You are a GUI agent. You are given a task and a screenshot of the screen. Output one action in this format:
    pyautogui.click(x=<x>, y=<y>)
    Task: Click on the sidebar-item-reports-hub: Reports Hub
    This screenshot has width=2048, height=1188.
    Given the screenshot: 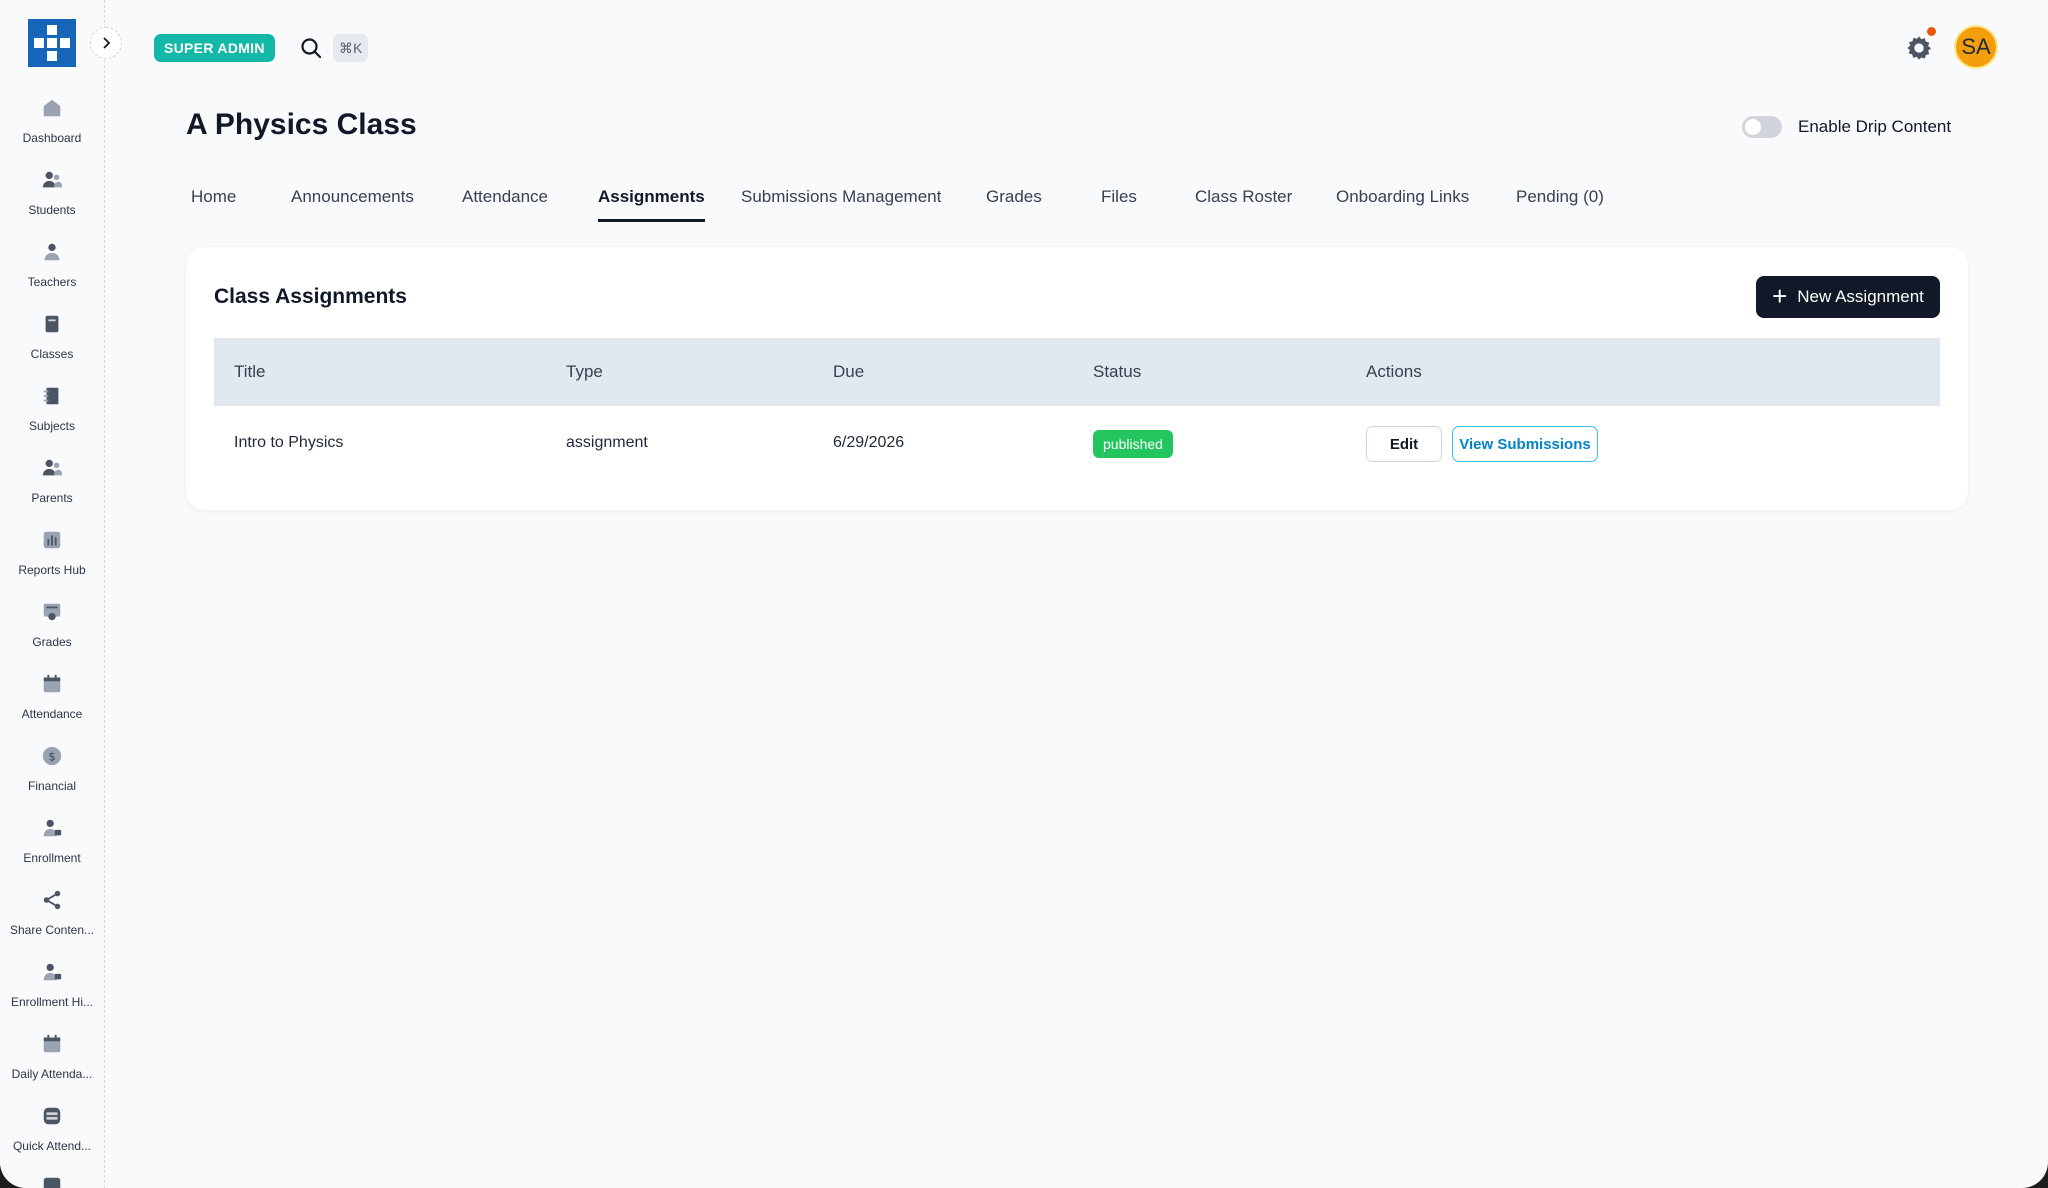 What is the action you would take?
    pyautogui.click(x=52, y=563)
    